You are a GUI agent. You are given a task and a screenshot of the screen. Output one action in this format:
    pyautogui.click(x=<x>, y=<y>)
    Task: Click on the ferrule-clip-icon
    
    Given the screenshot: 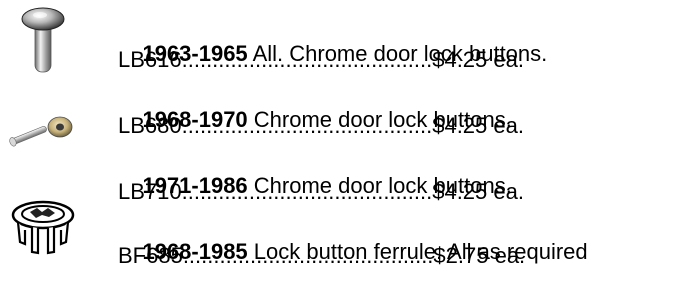 What is the action you would take?
    pyautogui.click(x=43, y=229)
    